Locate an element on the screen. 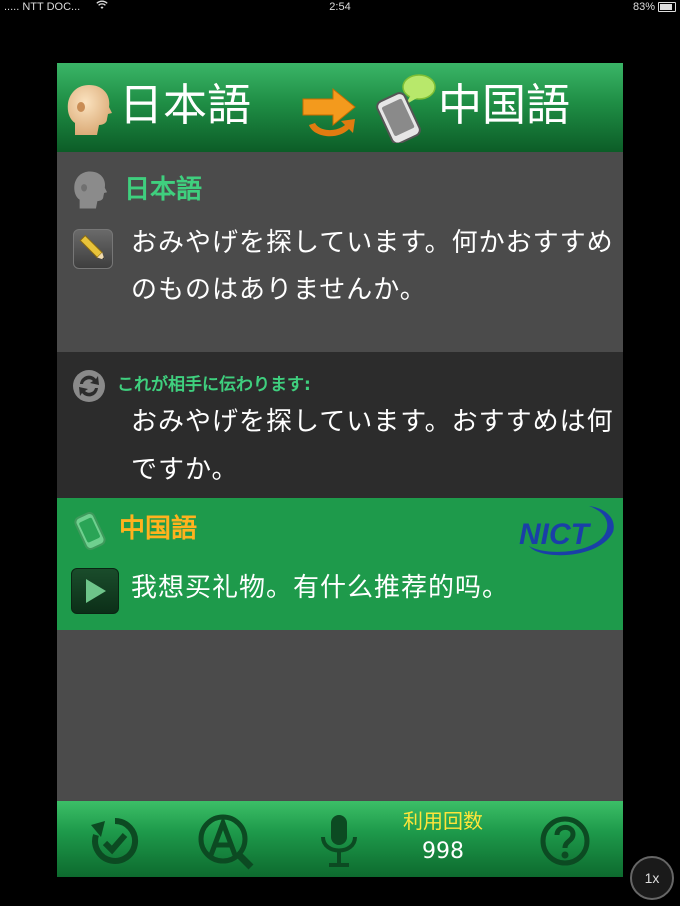  play-icon is located at coordinates (96, 591).